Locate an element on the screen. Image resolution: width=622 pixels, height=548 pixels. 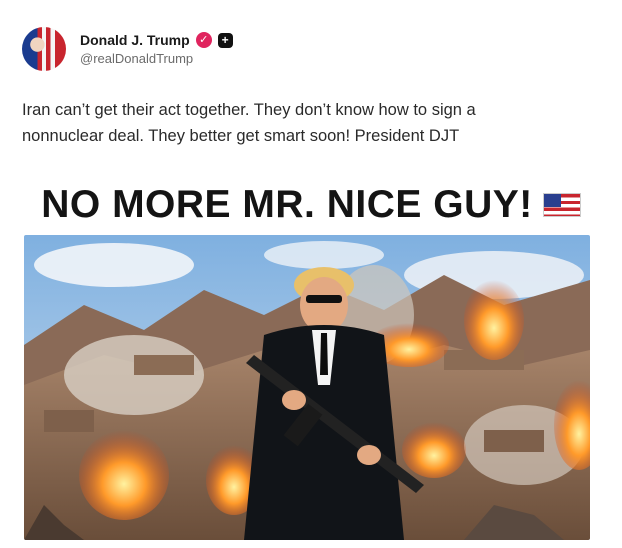
name-row: Donald J. Trump ✓ + is located at coordinates (156, 40).